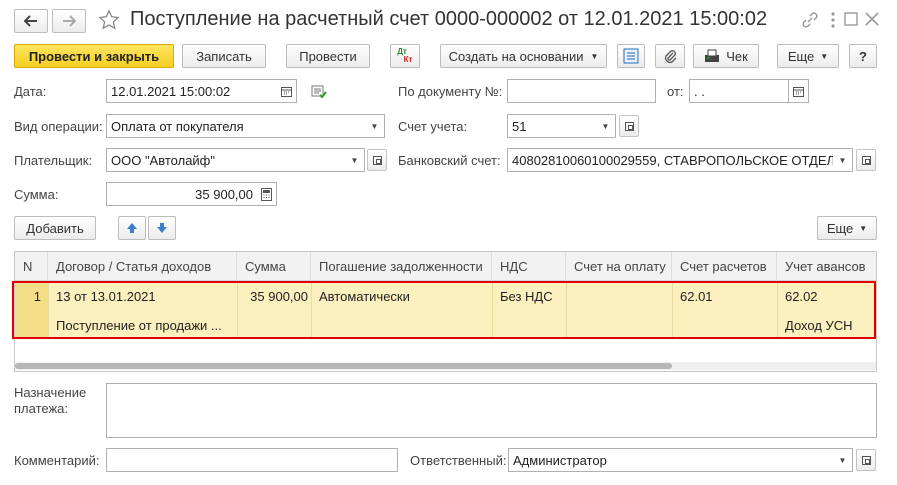 The image size is (897, 485). I want to click on responsible-dropdown: ▼, so click(843, 460).